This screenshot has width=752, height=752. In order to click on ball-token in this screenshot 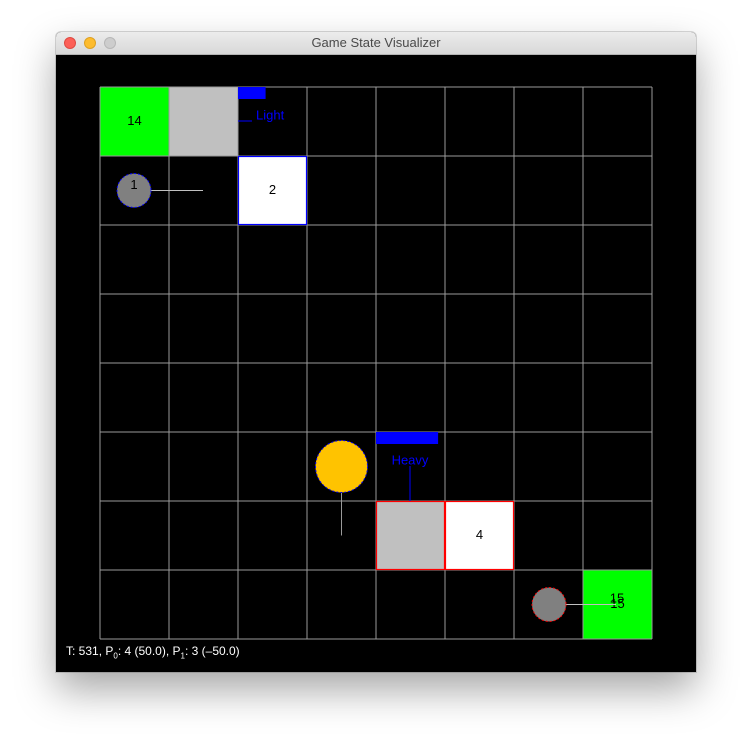, I will do `click(341, 466)`.